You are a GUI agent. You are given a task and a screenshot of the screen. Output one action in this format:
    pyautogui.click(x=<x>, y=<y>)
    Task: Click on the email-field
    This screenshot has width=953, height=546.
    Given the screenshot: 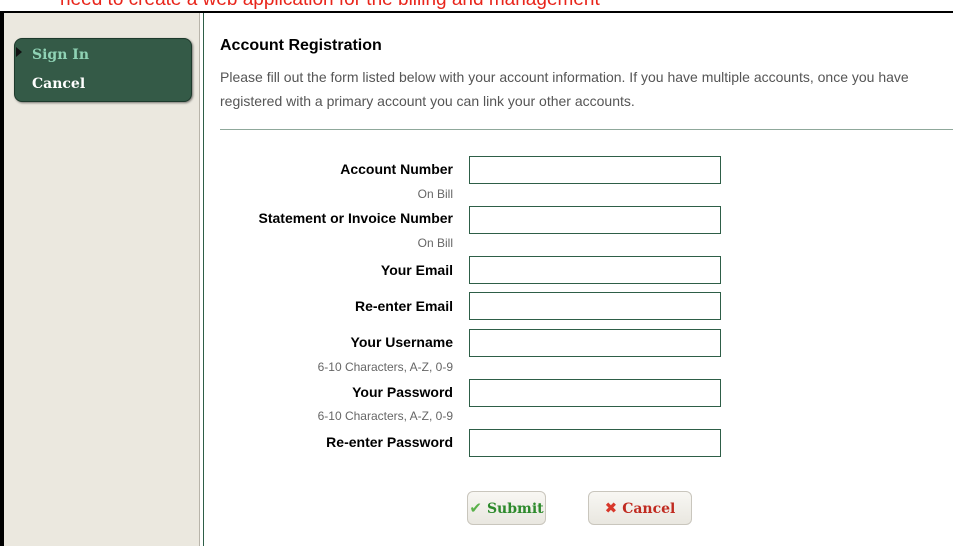 What is the action you would take?
    pyautogui.click(x=595, y=270)
    